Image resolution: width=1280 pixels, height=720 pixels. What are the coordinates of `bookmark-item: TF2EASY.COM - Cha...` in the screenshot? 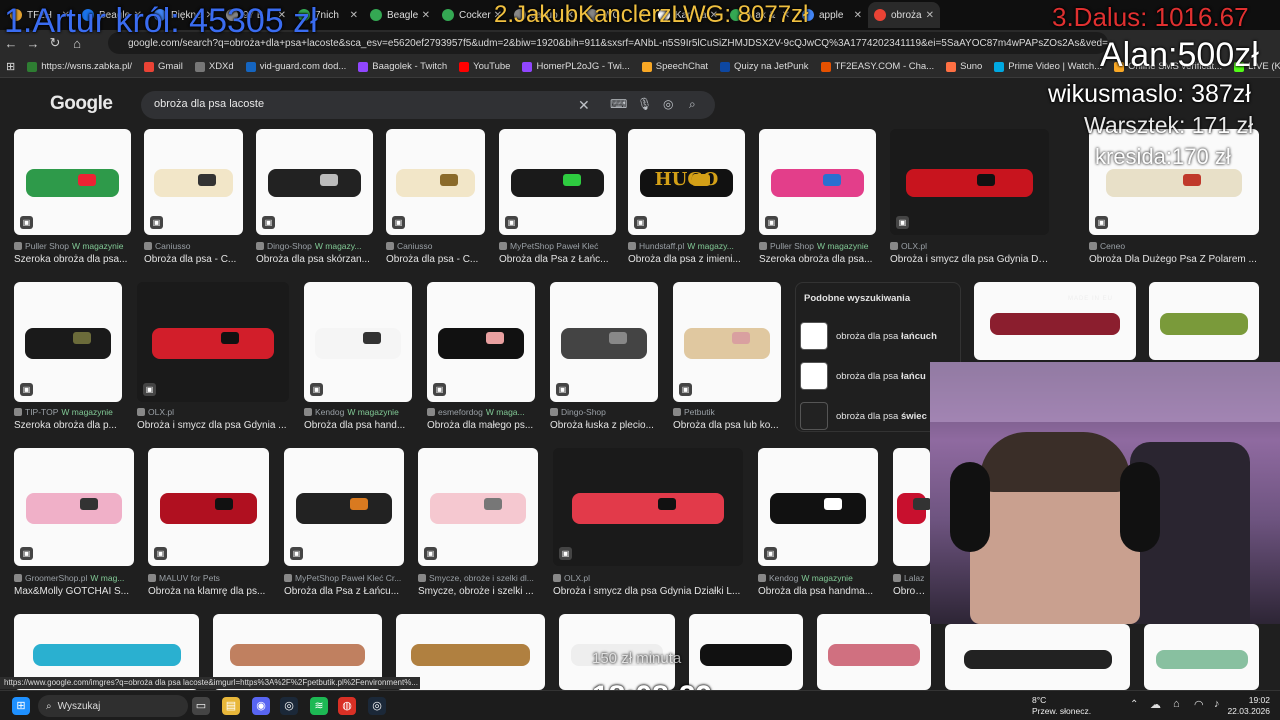 It's located at (878, 66).